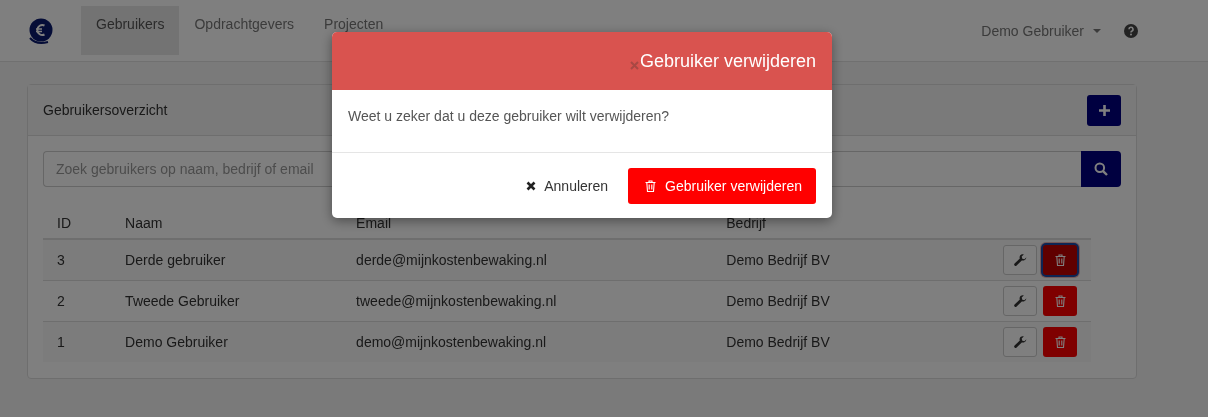 Image resolution: width=1208 pixels, height=417 pixels. Describe the element at coordinates (374, 223) in the screenshot. I see `column-header: Email` at that location.